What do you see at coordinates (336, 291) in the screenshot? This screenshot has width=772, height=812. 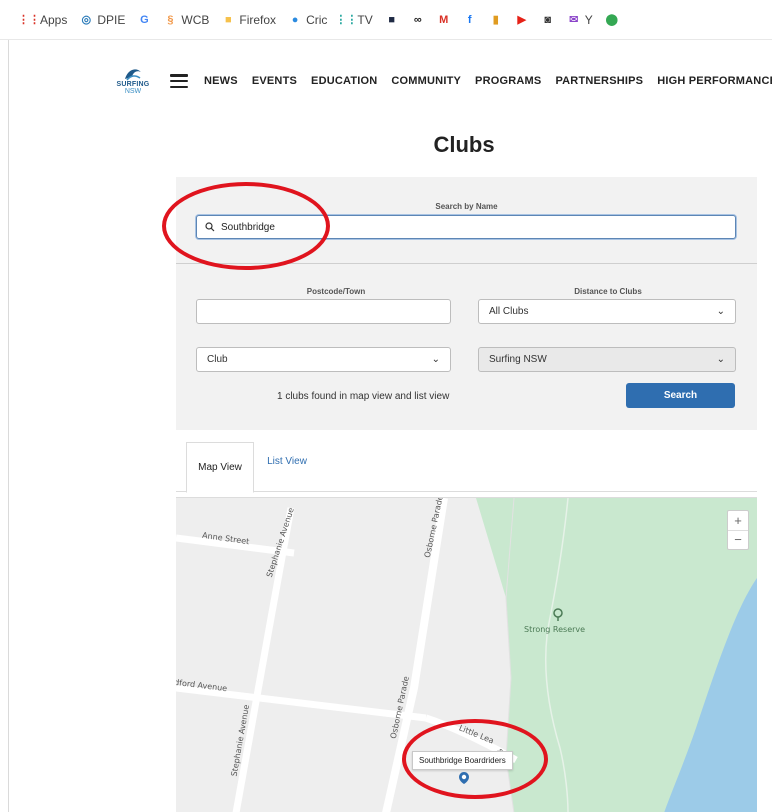 I see `postcode-label: Postcode/Town` at bounding box center [336, 291].